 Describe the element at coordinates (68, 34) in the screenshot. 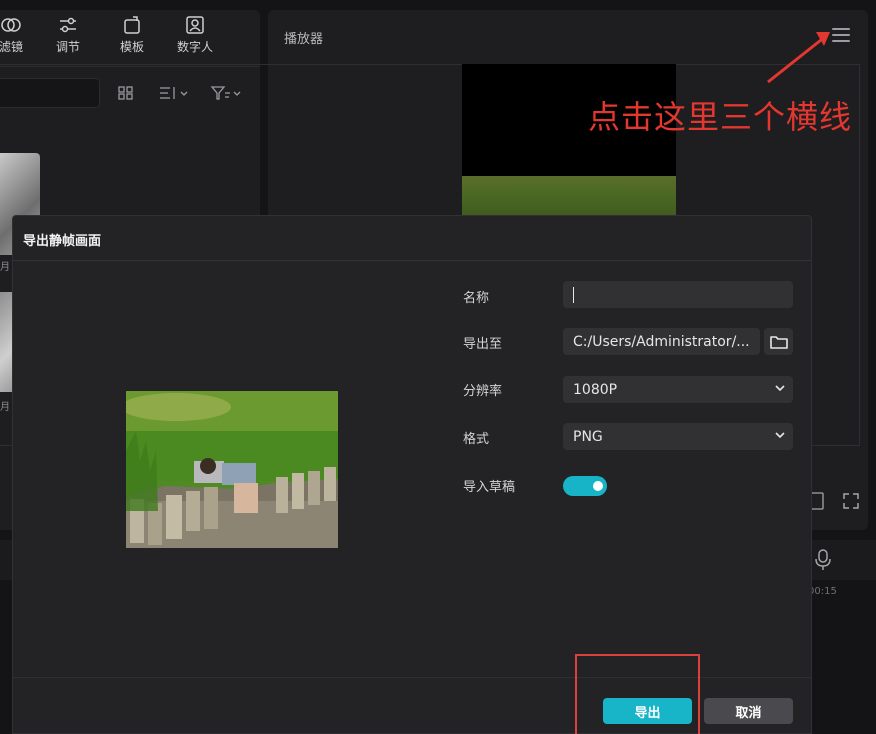

I see `toolbar-tab-adjust: 调节` at that location.